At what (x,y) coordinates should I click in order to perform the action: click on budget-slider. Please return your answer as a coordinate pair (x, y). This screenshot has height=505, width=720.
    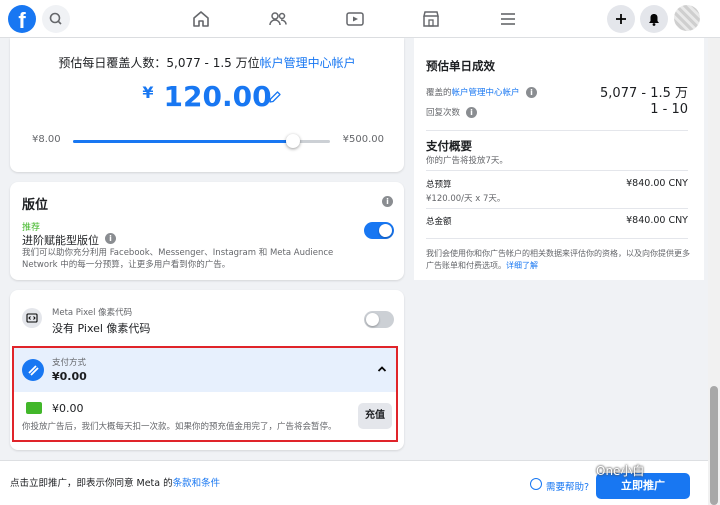
    Looking at the image, I should click on (201, 141).